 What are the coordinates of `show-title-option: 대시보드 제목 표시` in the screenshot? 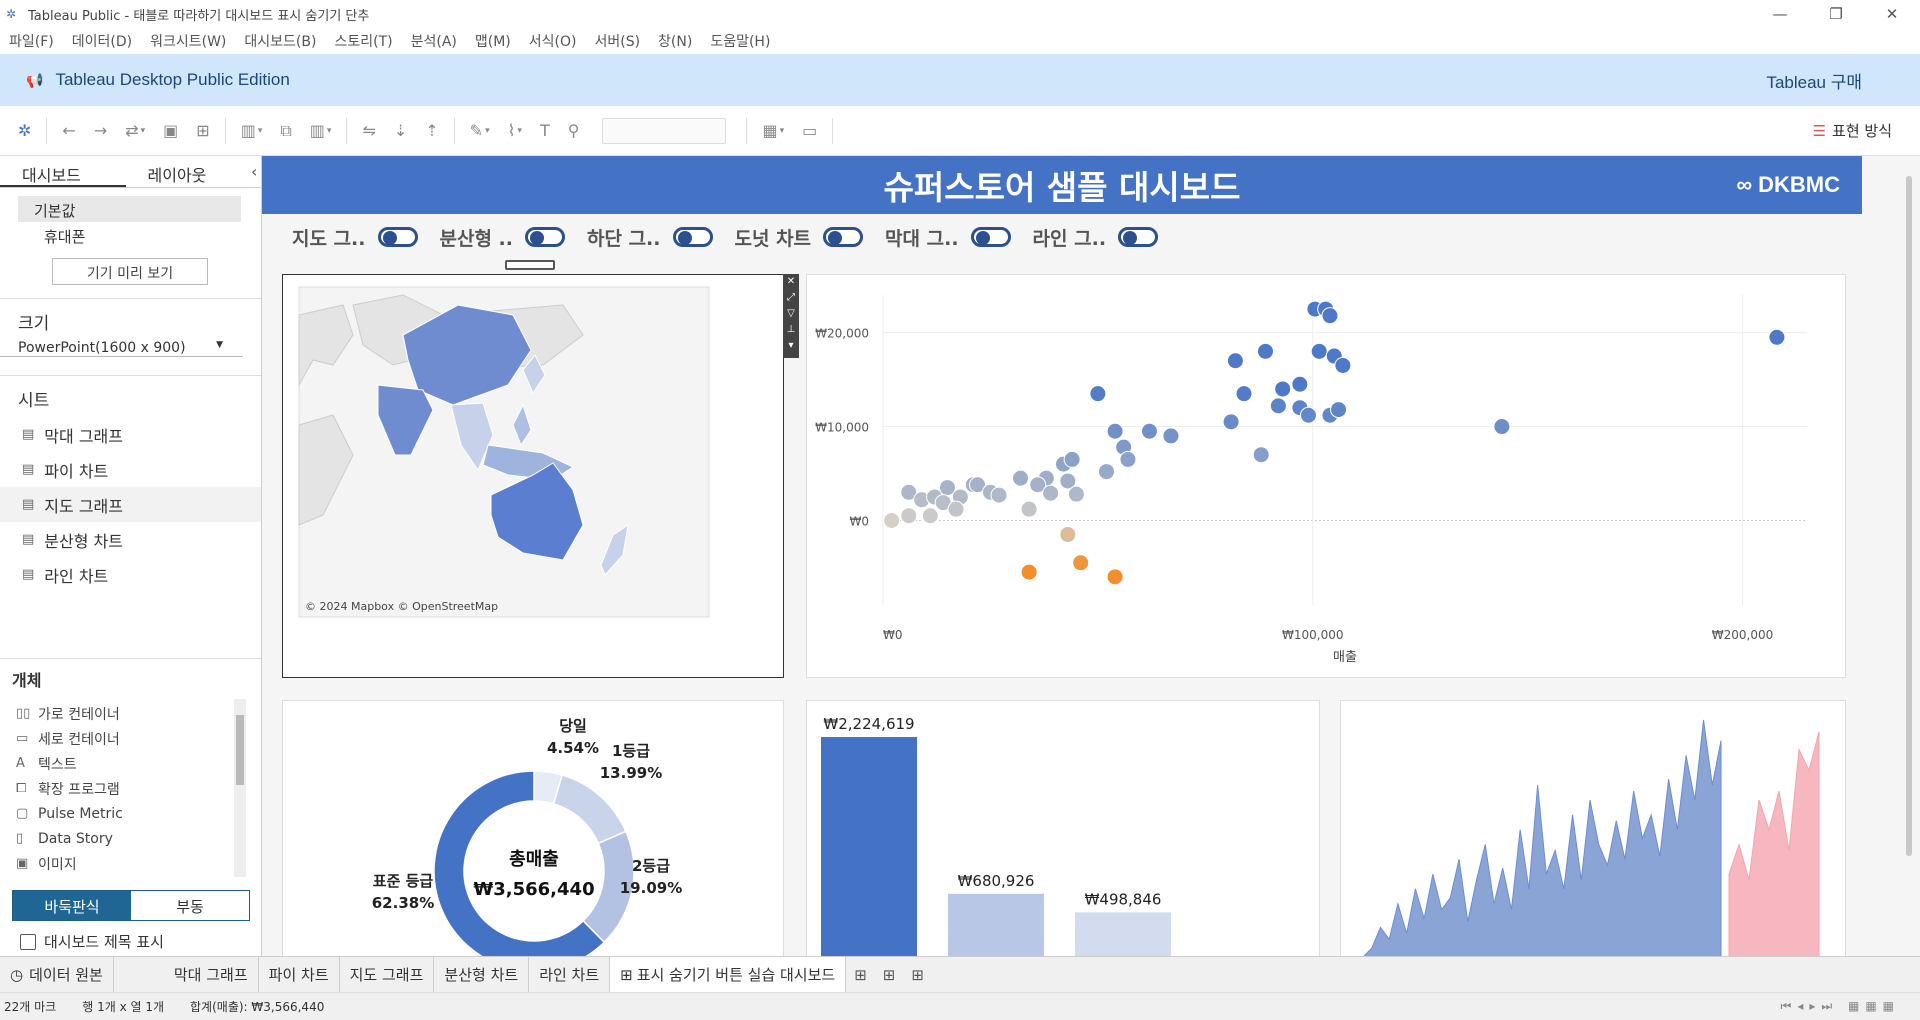 It's located at (140, 941).